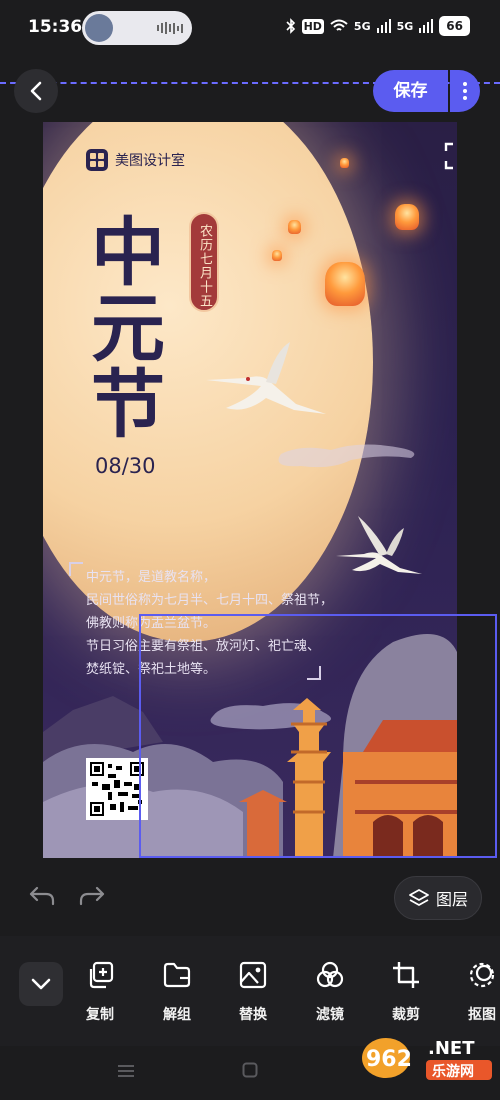 The height and width of the screenshot is (1100, 500). Describe the element at coordinates (346, 456) in the screenshot. I see `cloud-decoration` at that location.